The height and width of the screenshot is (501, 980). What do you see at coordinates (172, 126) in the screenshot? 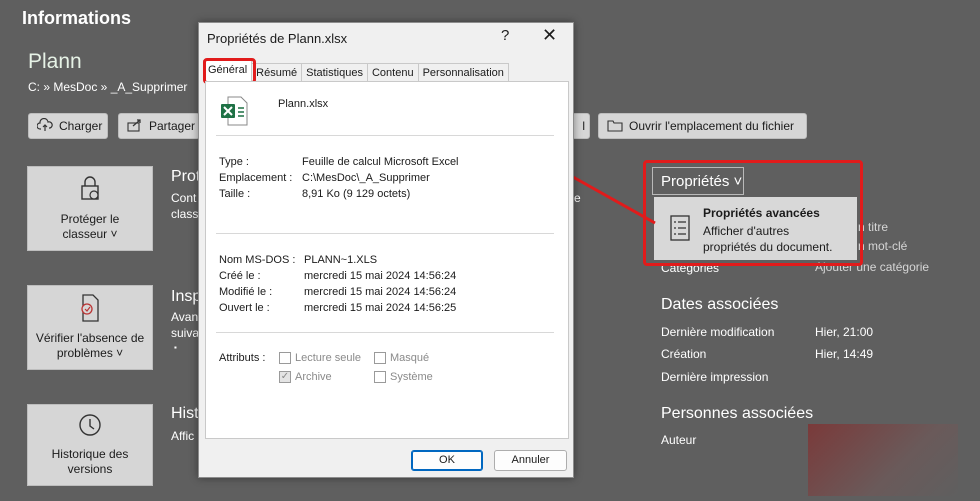
I see `share-label: Partager` at bounding box center [172, 126].